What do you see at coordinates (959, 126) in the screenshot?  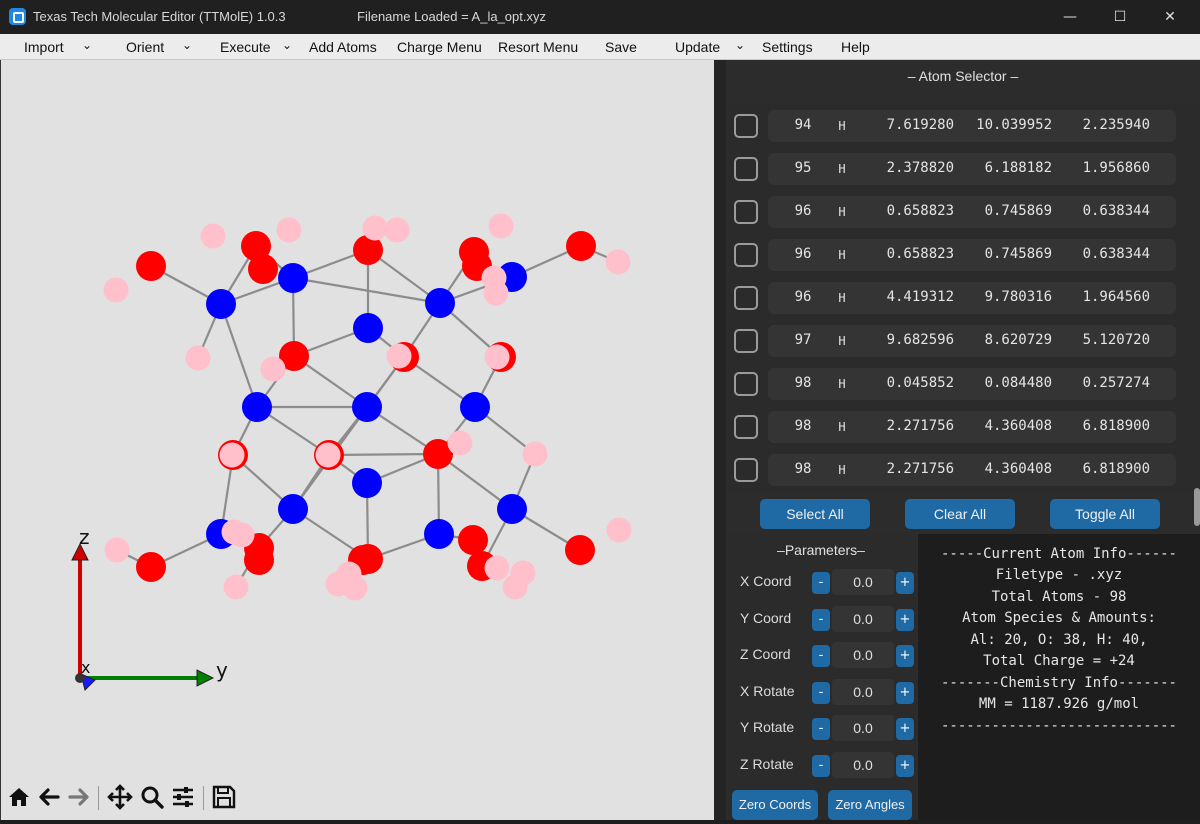 I see `atom-row: 94 H 7.619280 10.039952 2.235940` at bounding box center [959, 126].